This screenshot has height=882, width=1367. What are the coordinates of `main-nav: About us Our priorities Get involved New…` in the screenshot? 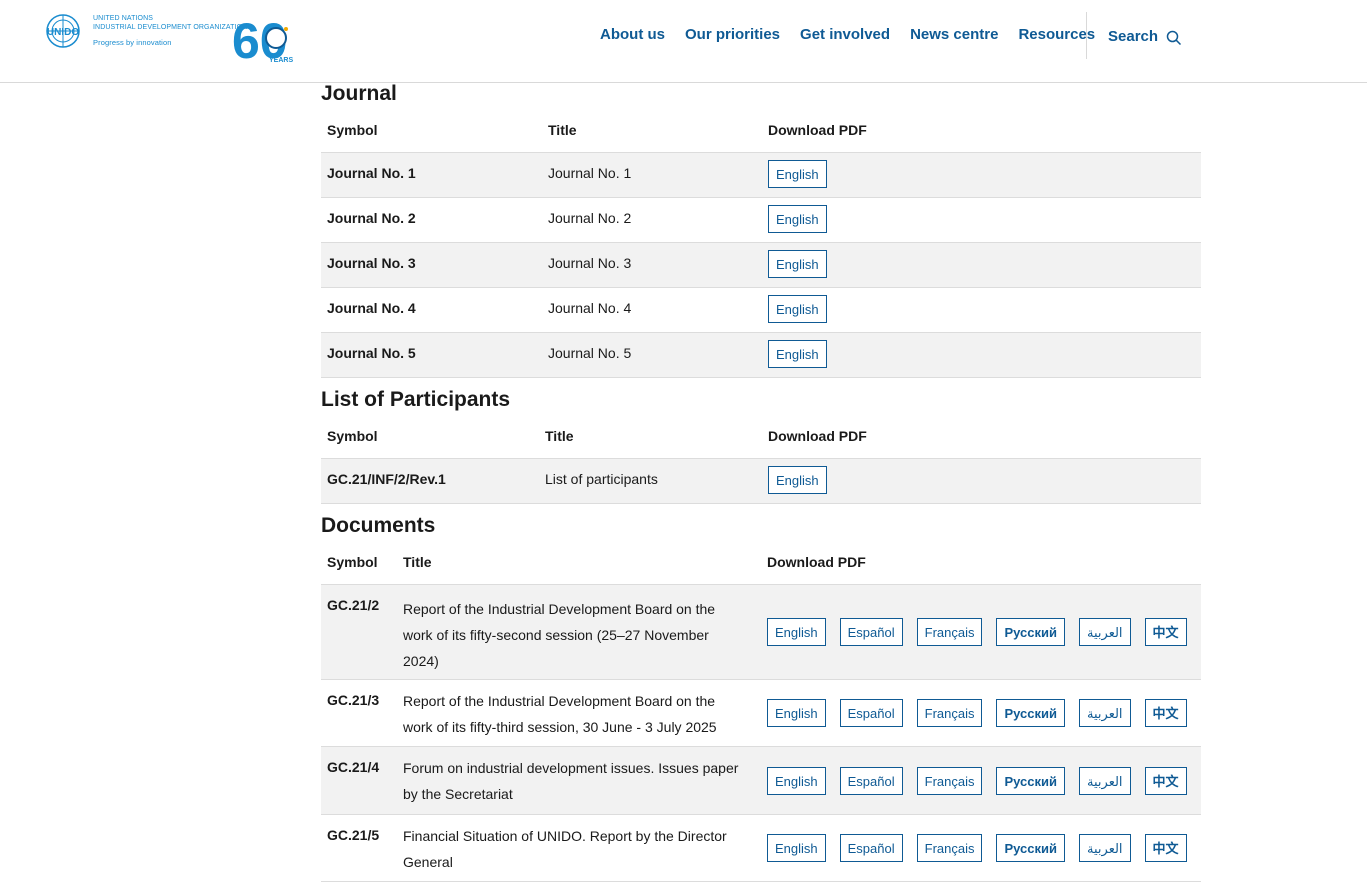 It's located at (857, 34).